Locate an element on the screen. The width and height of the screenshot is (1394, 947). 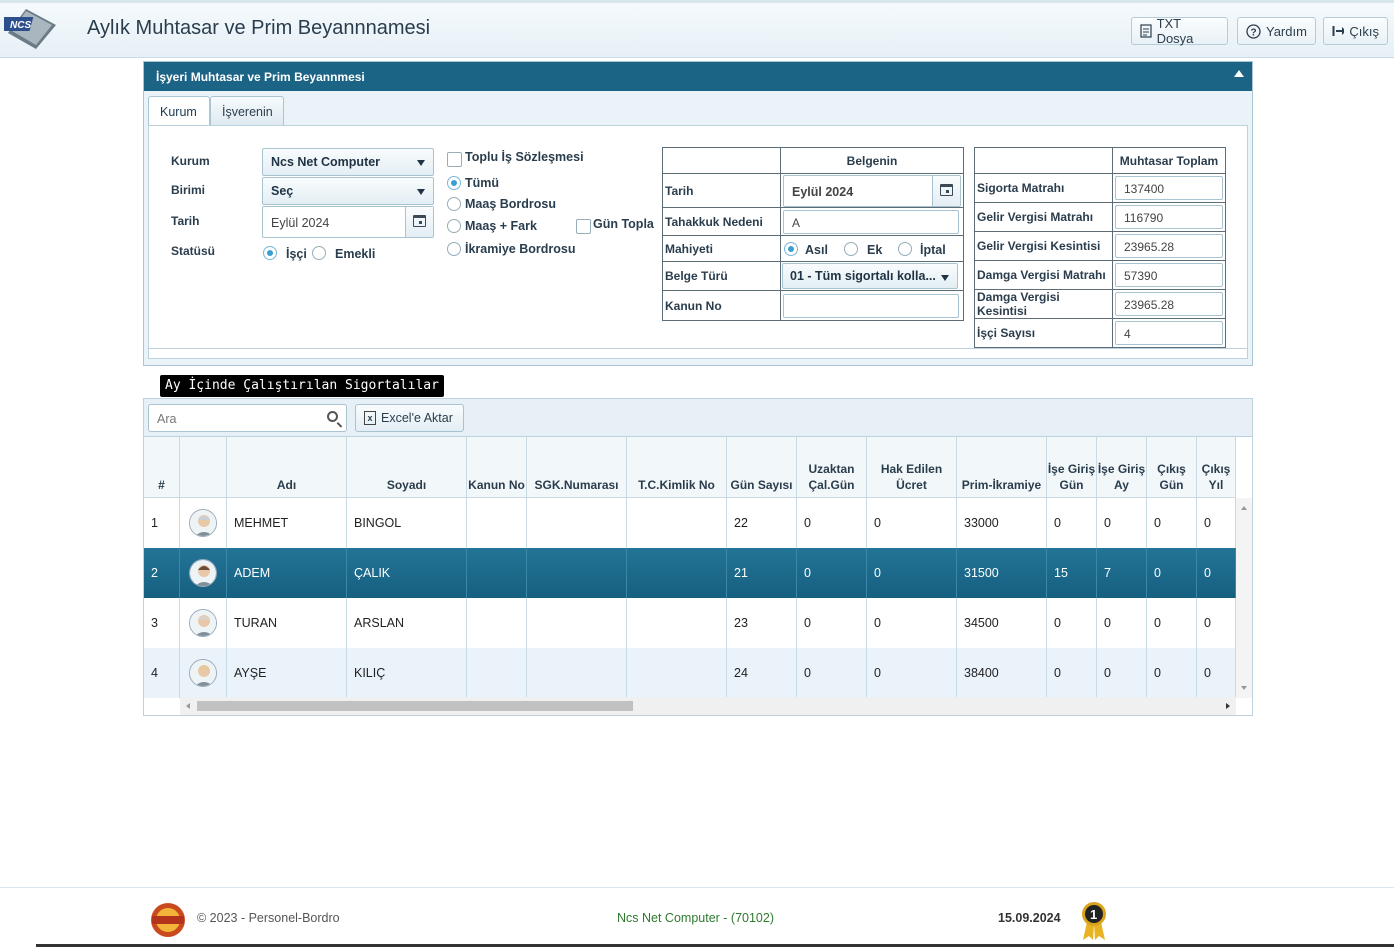
document-icon is located at coordinates (1146, 31).